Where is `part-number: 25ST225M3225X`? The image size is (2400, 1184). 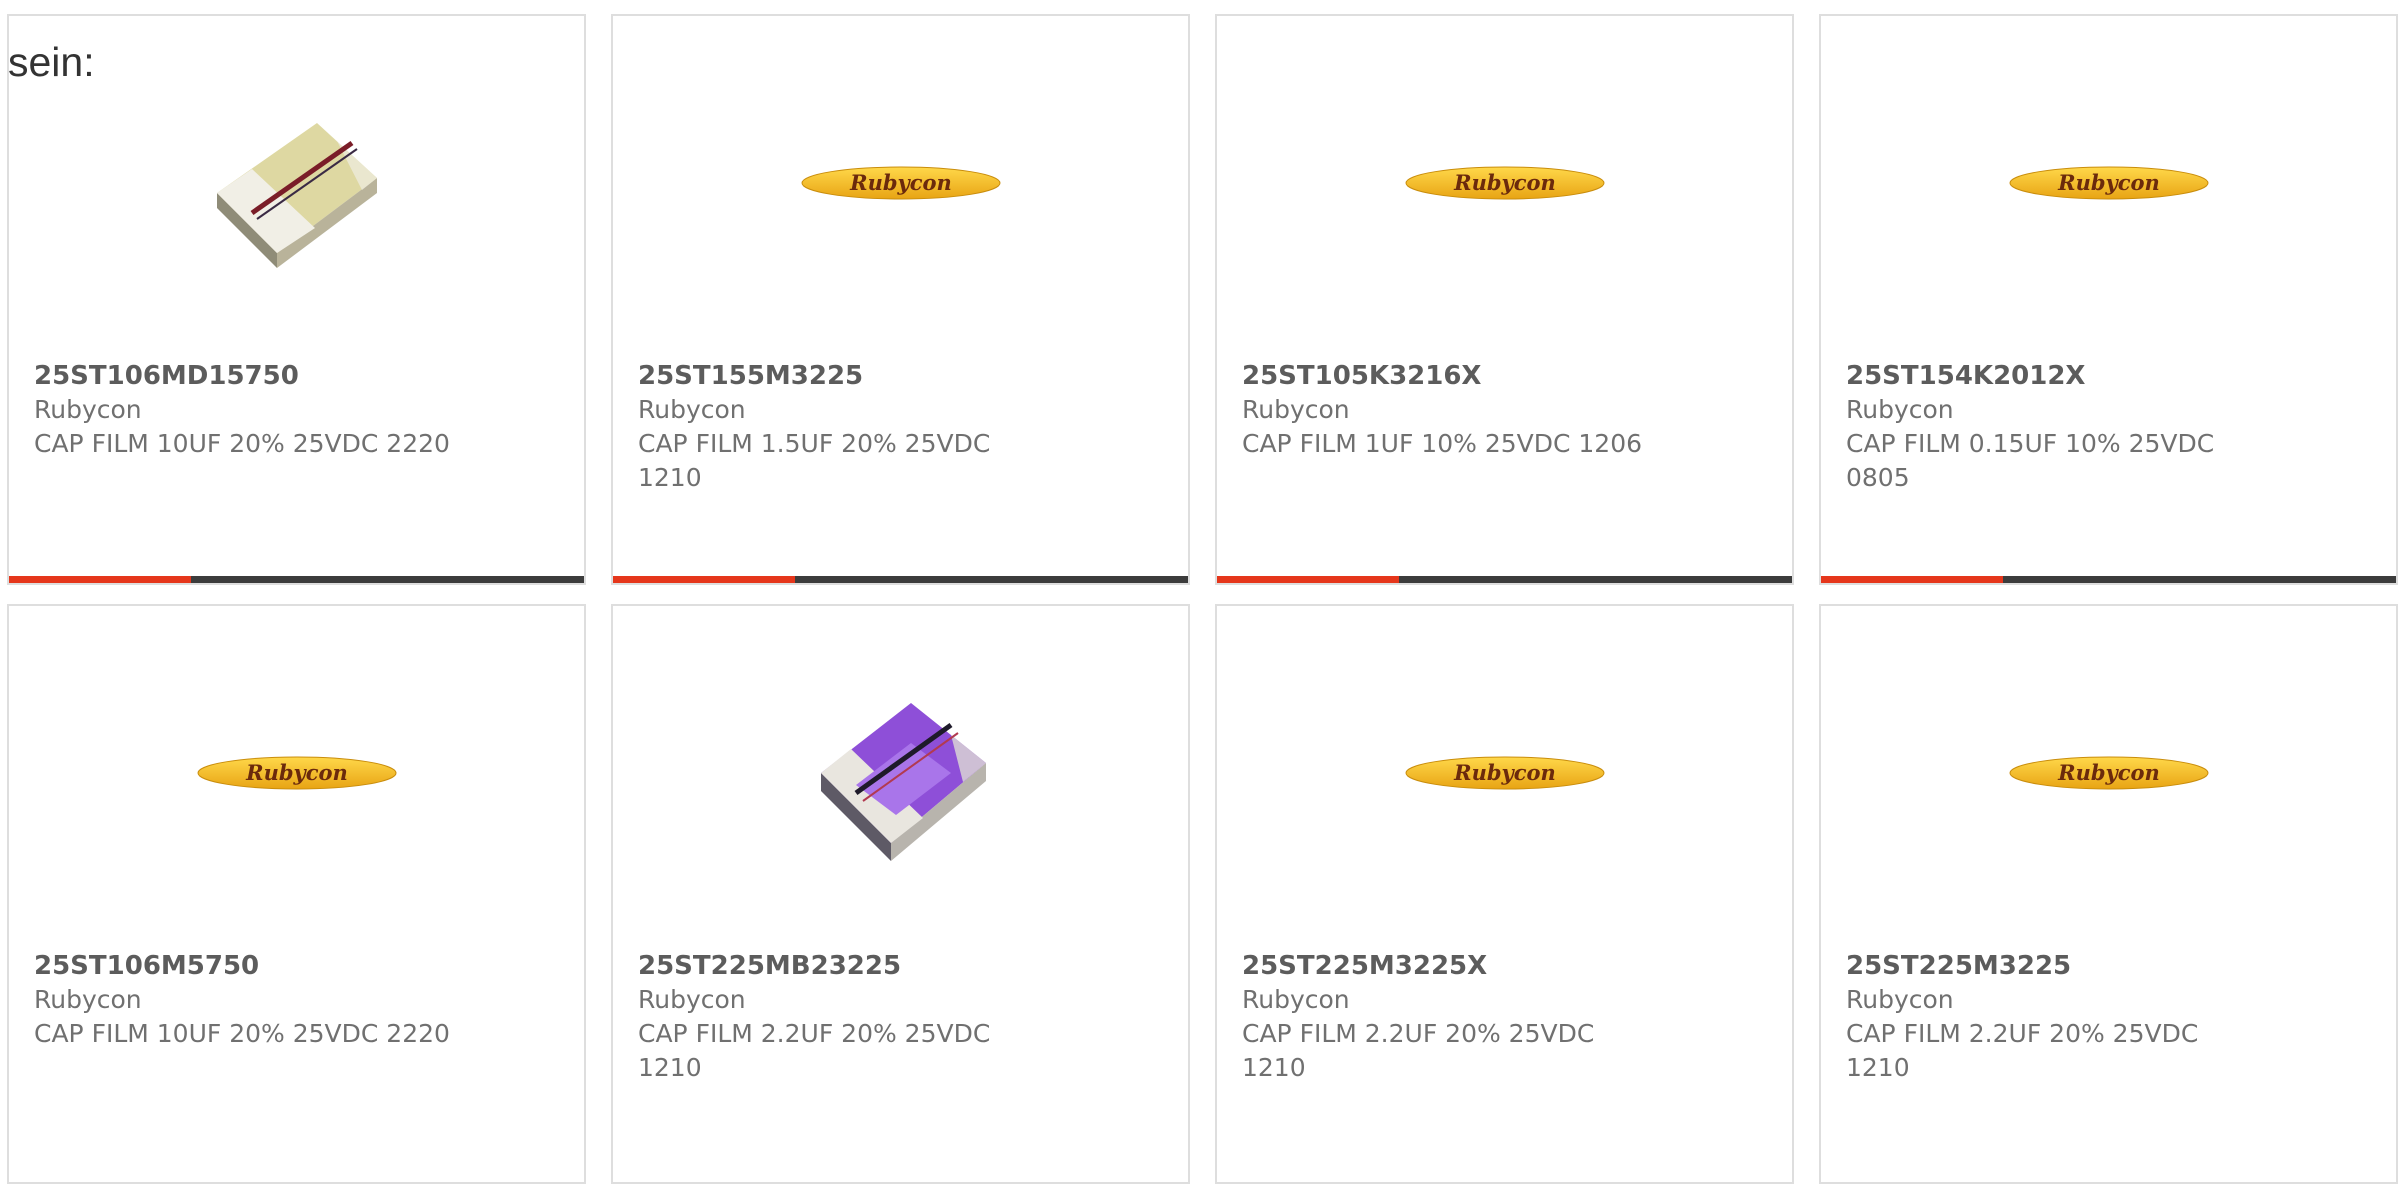 part-number: 25ST225M3225X is located at coordinates (1507, 966).